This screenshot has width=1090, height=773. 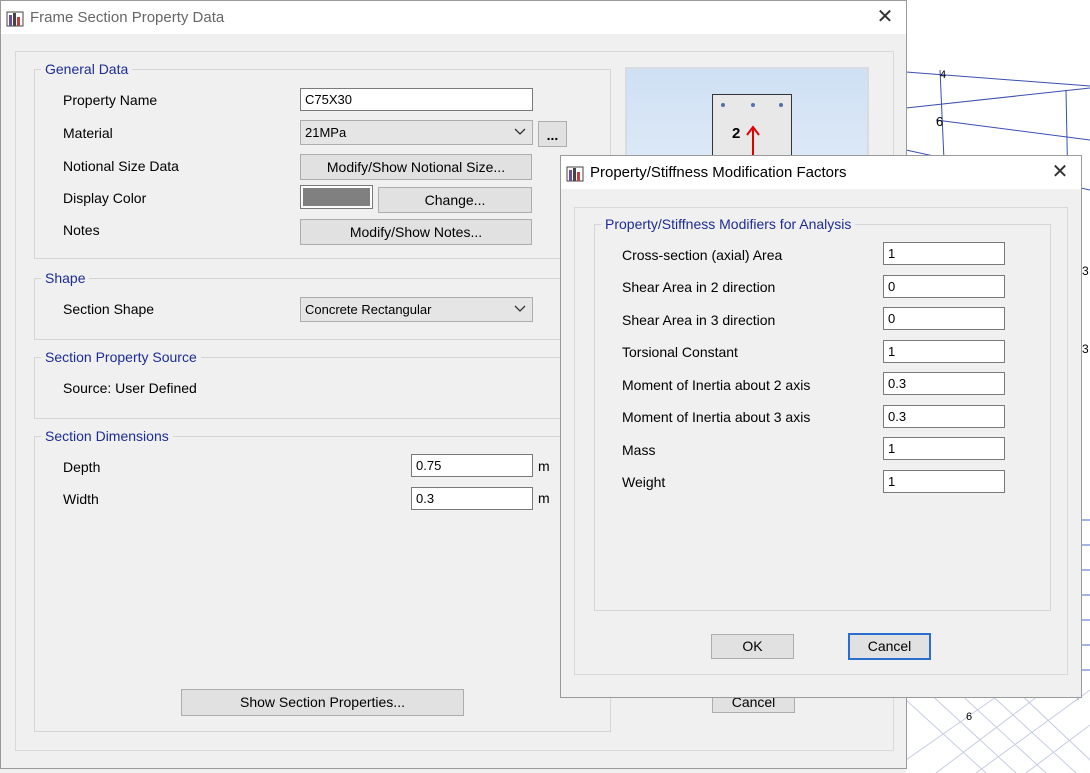 I want to click on section-preview: 2, so click(x=747, y=117).